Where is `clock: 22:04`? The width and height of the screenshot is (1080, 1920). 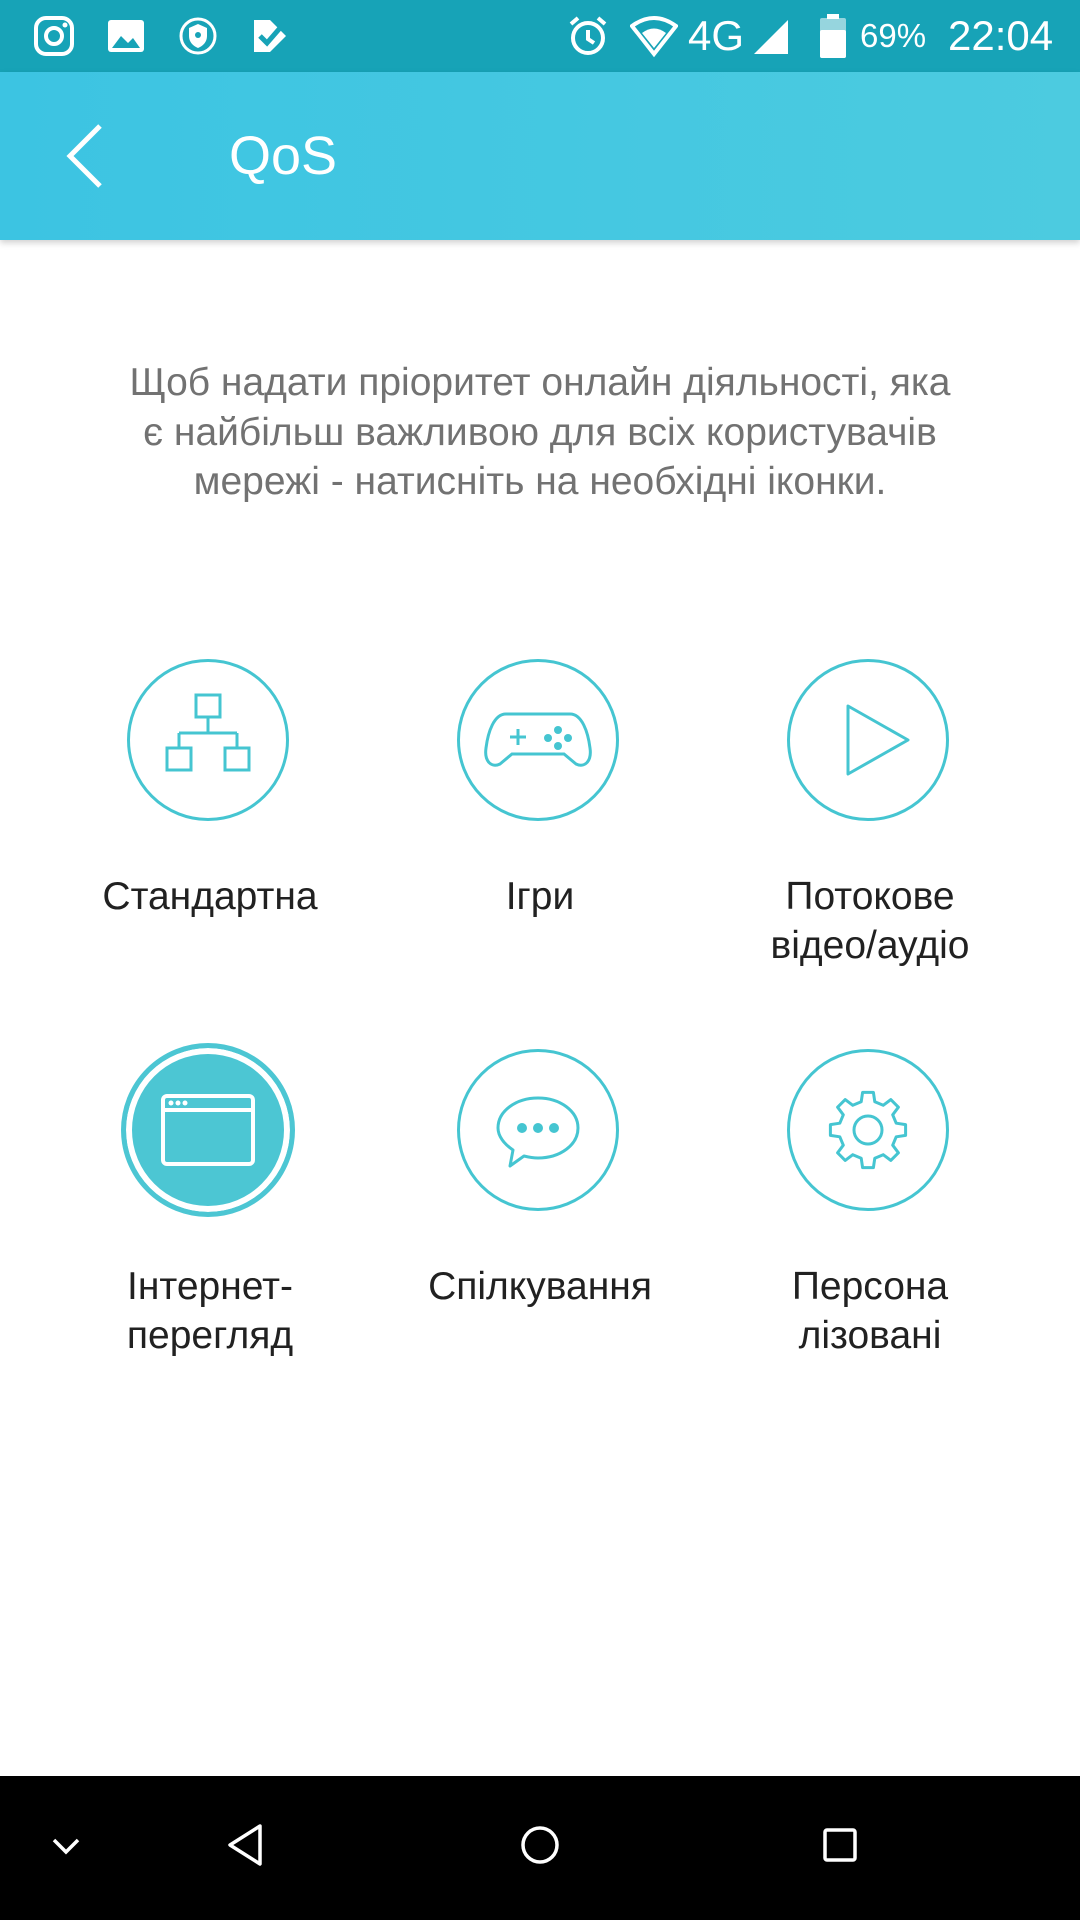 clock: 22:04 is located at coordinates (1001, 35).